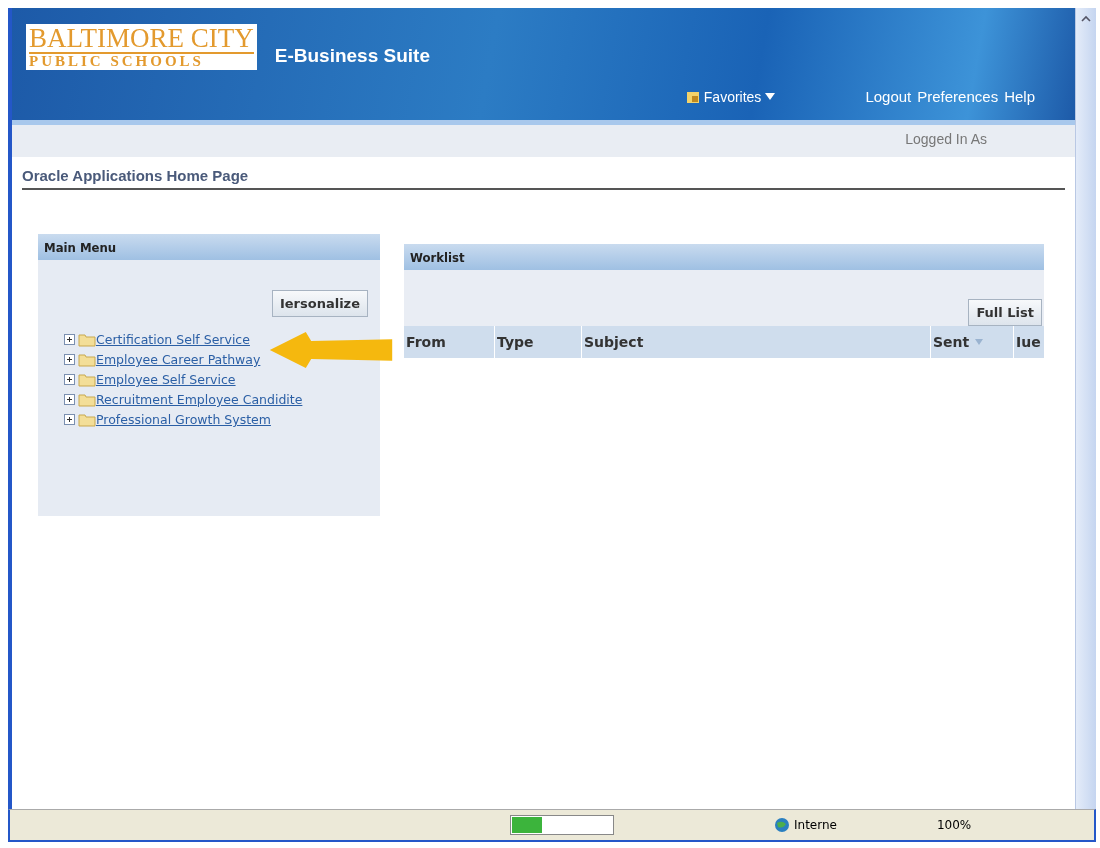 This screenshot has width=1100, height=848. I want to click on global-link: Help, so click(1019, 96).